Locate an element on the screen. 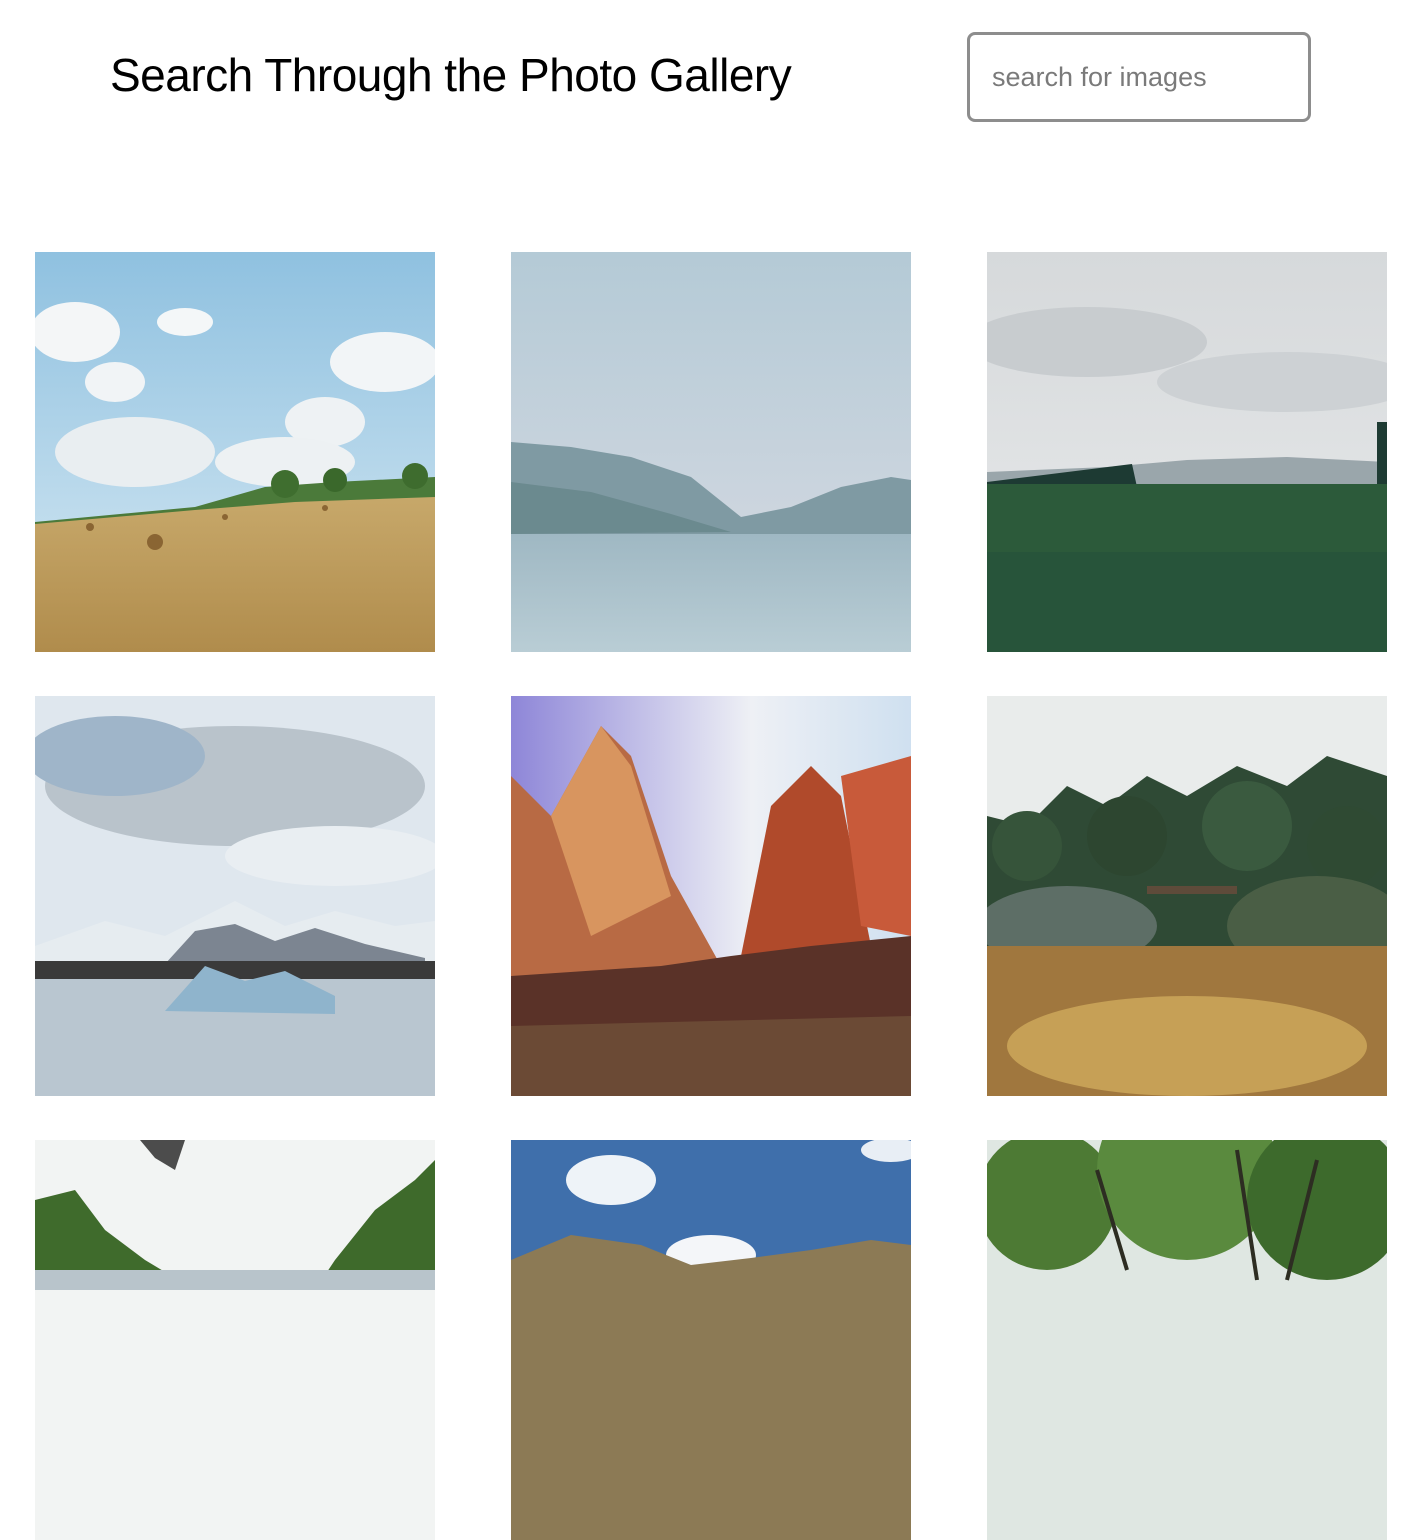 Image resolution: width=1415 pixels, height=1540 pixels. gallery-image-tree-canopy is located at coordinates (1187, 1340).